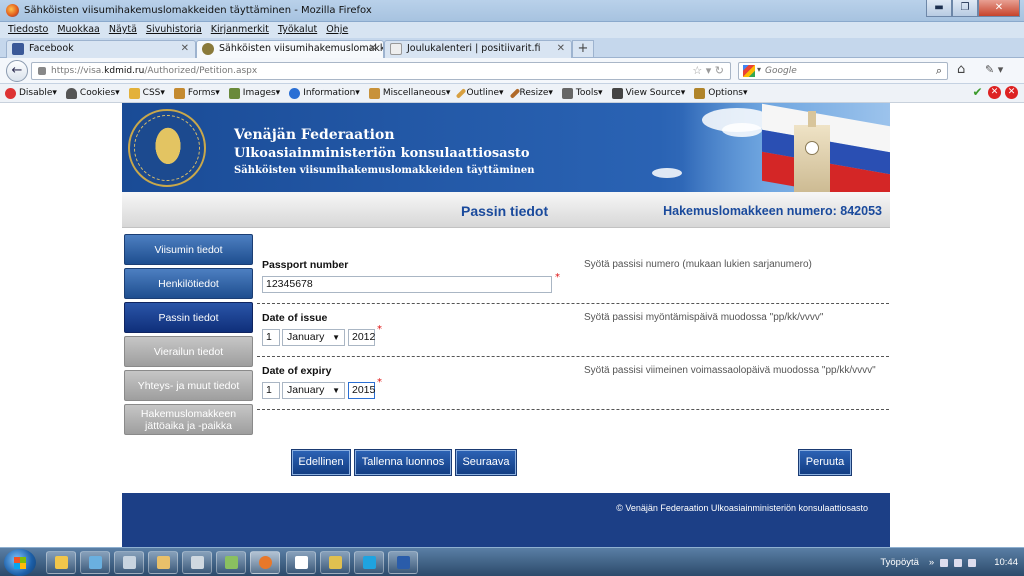  What do you see at coordinates (944, 562) in the screenshot?
I see `tray-network-icon` at bounding box center [944, 562].